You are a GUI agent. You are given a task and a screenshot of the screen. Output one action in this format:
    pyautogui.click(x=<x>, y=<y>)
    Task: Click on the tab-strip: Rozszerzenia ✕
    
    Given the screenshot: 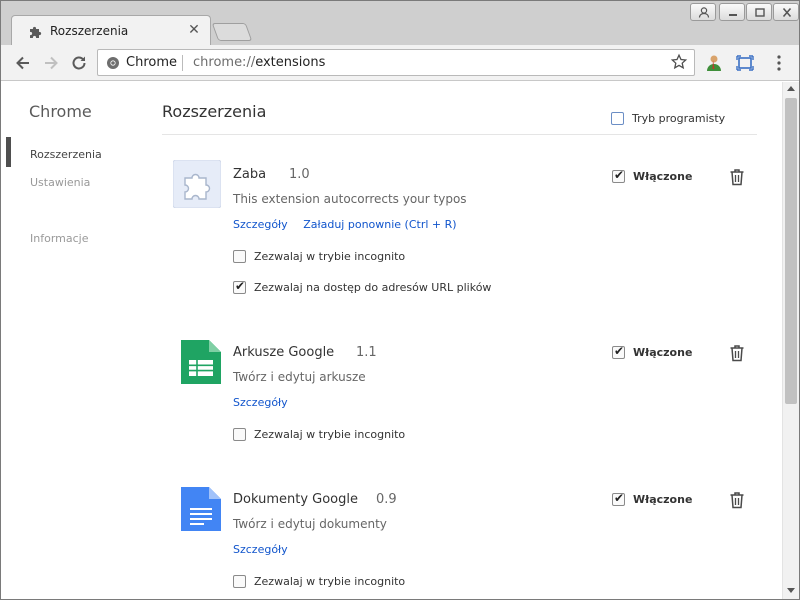 What is the action you would take?
    pyautogui.click(x=400, y=23)
    